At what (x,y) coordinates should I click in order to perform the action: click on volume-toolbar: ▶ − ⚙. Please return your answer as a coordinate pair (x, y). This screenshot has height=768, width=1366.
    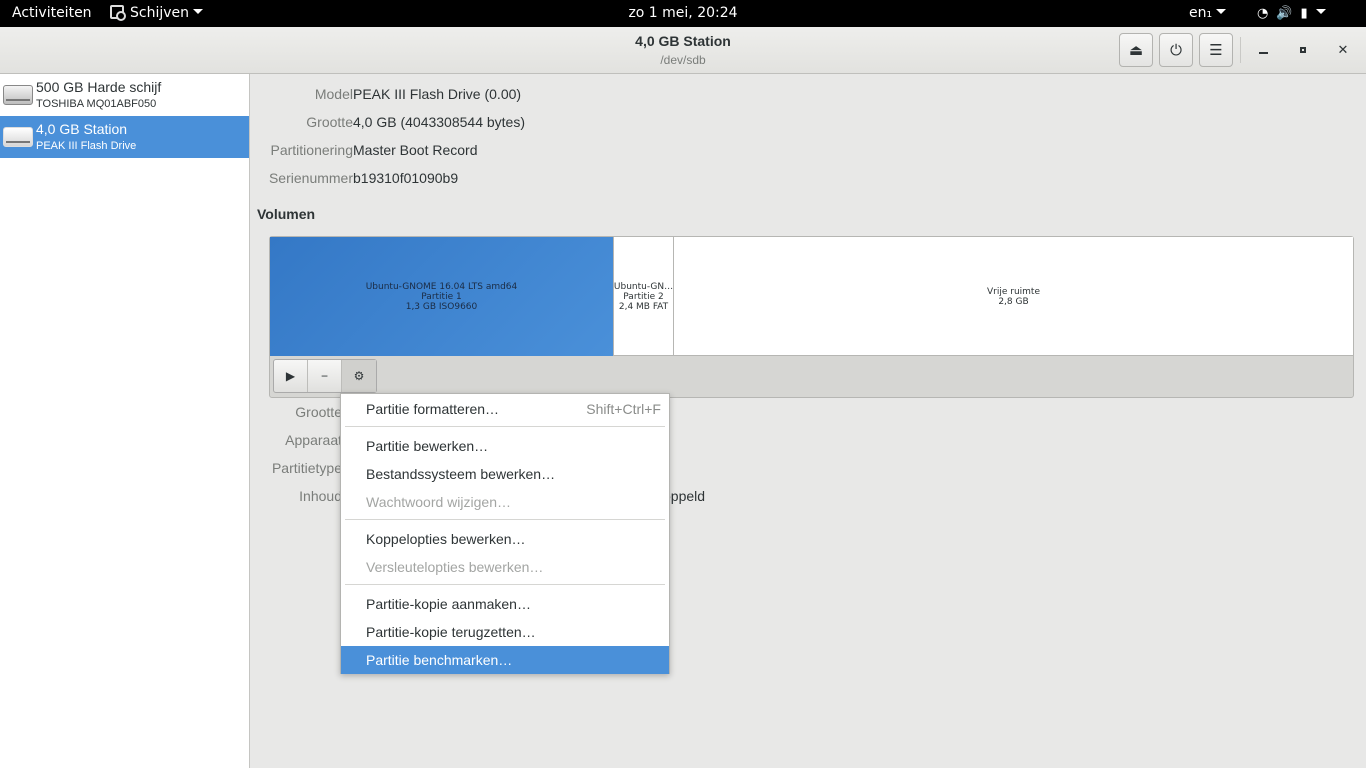
    Looking at the image, I should click on (325, 376).